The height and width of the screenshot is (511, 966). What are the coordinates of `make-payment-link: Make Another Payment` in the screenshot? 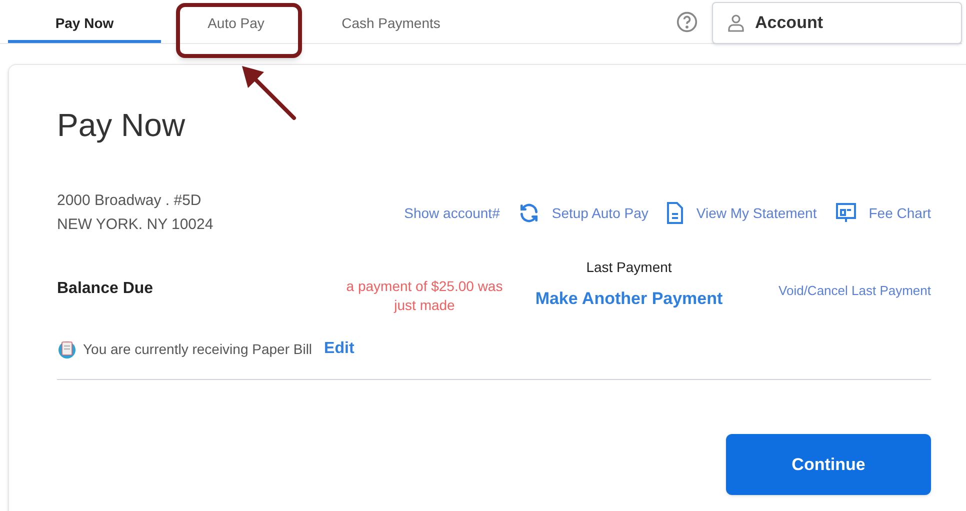 It's located at (629, 299).